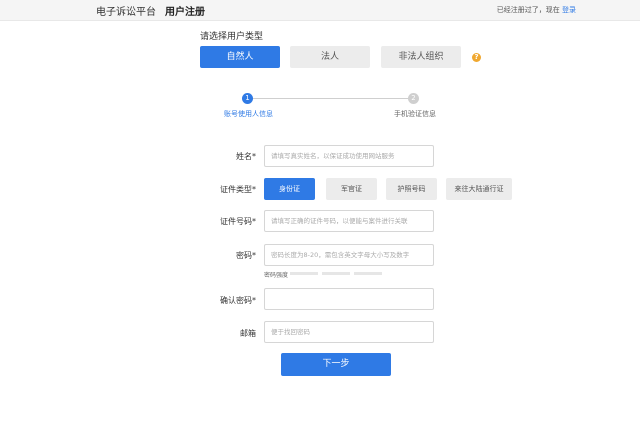 The width and height of the screenshot is (640, 426). I want to click on id-number-label: 证件号码*, so click(238, 221).